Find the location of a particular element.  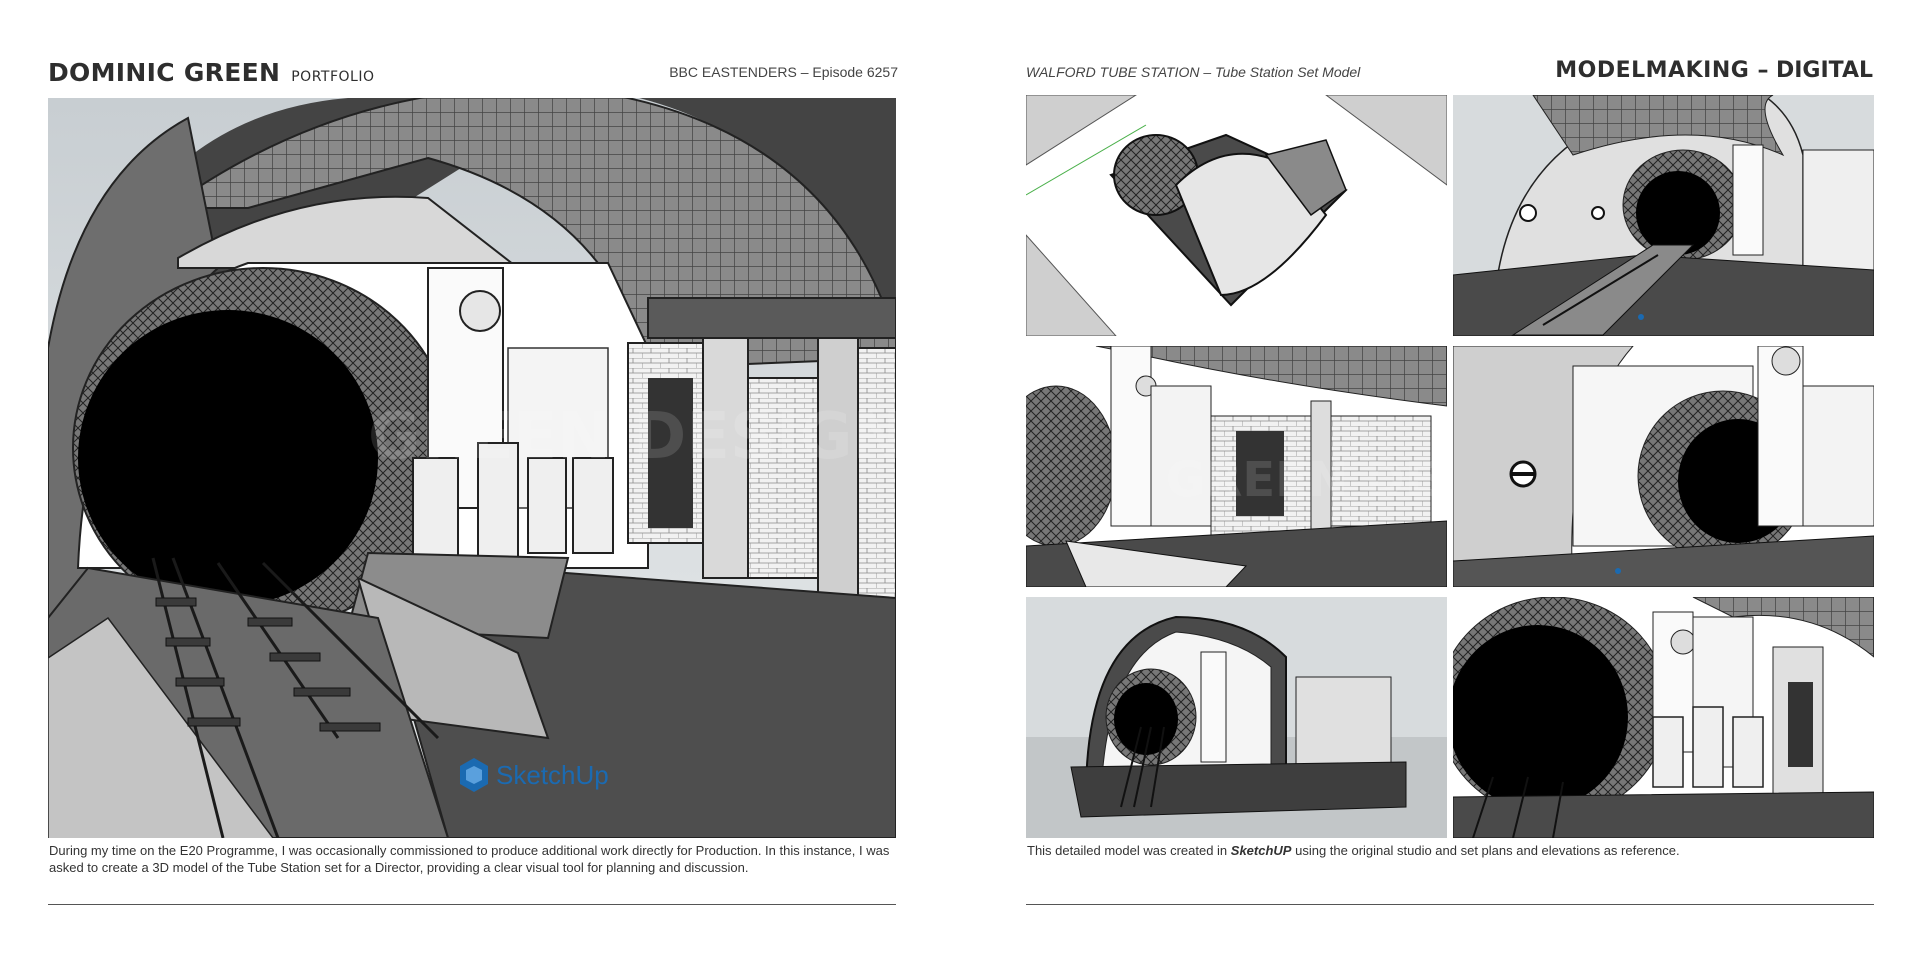

thumbnail-platform-perspective is located at coordinates (1663, 215).